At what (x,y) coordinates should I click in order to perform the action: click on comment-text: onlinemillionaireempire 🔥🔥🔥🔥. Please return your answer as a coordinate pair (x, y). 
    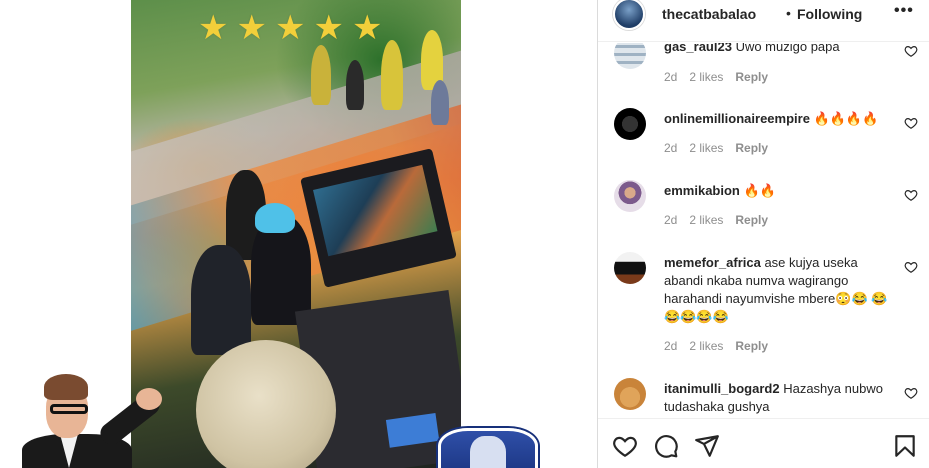
    Looking at the image, I should click on (782, 119).